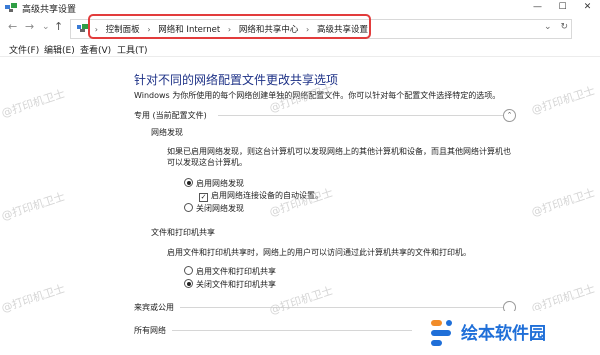  Describe the element at coordinates (300, 49) in the screenshot. I see `menu-bar: 文件(F) 编辑(E) 查看(V) 工具(T)` at that location.